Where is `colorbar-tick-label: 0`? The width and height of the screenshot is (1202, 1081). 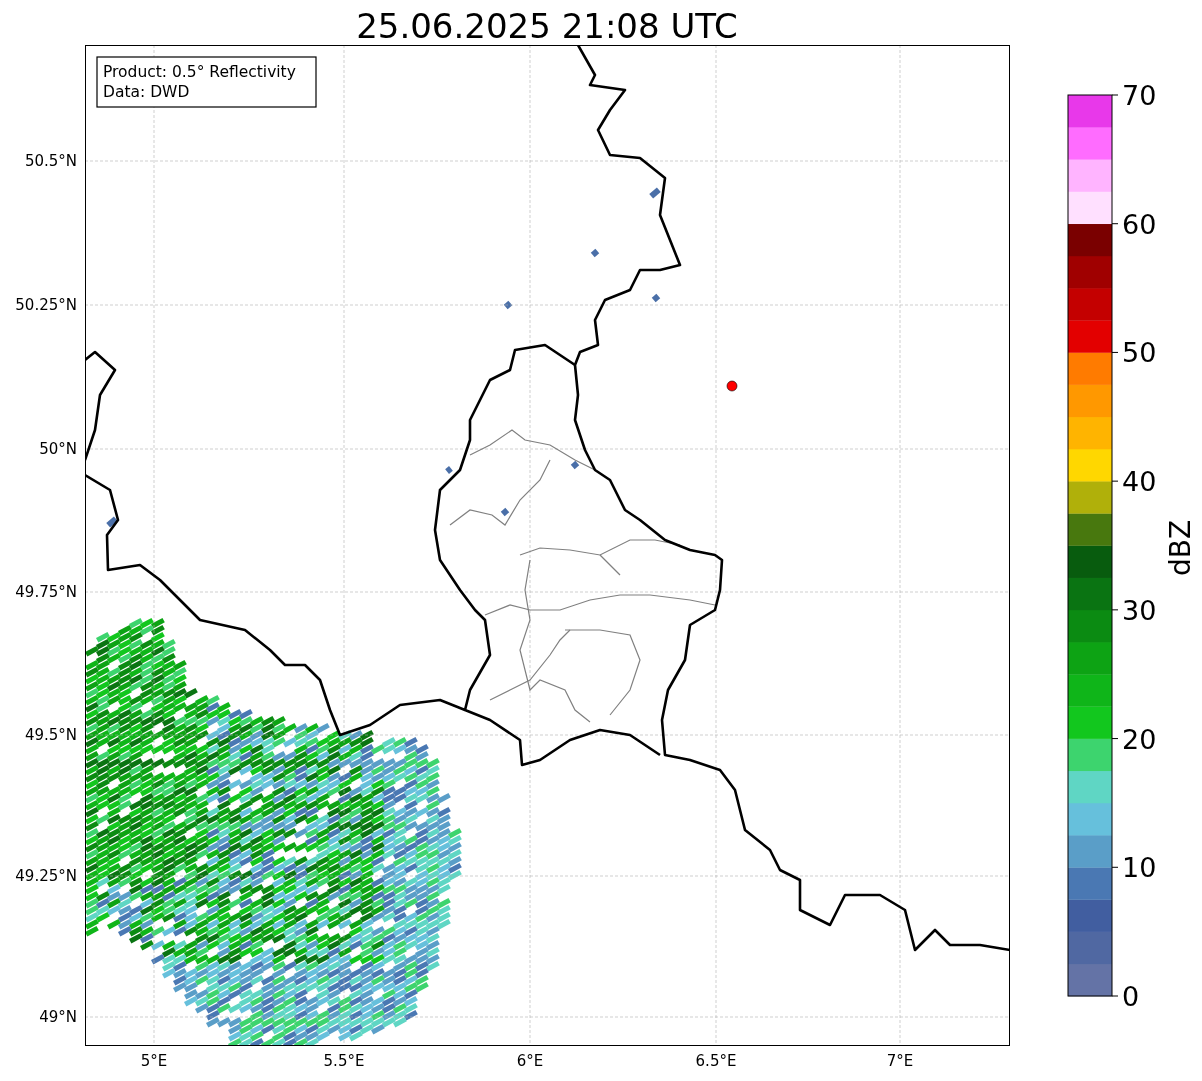
colorbar-tick-label: 0 is located at coordinates (1131, 996).